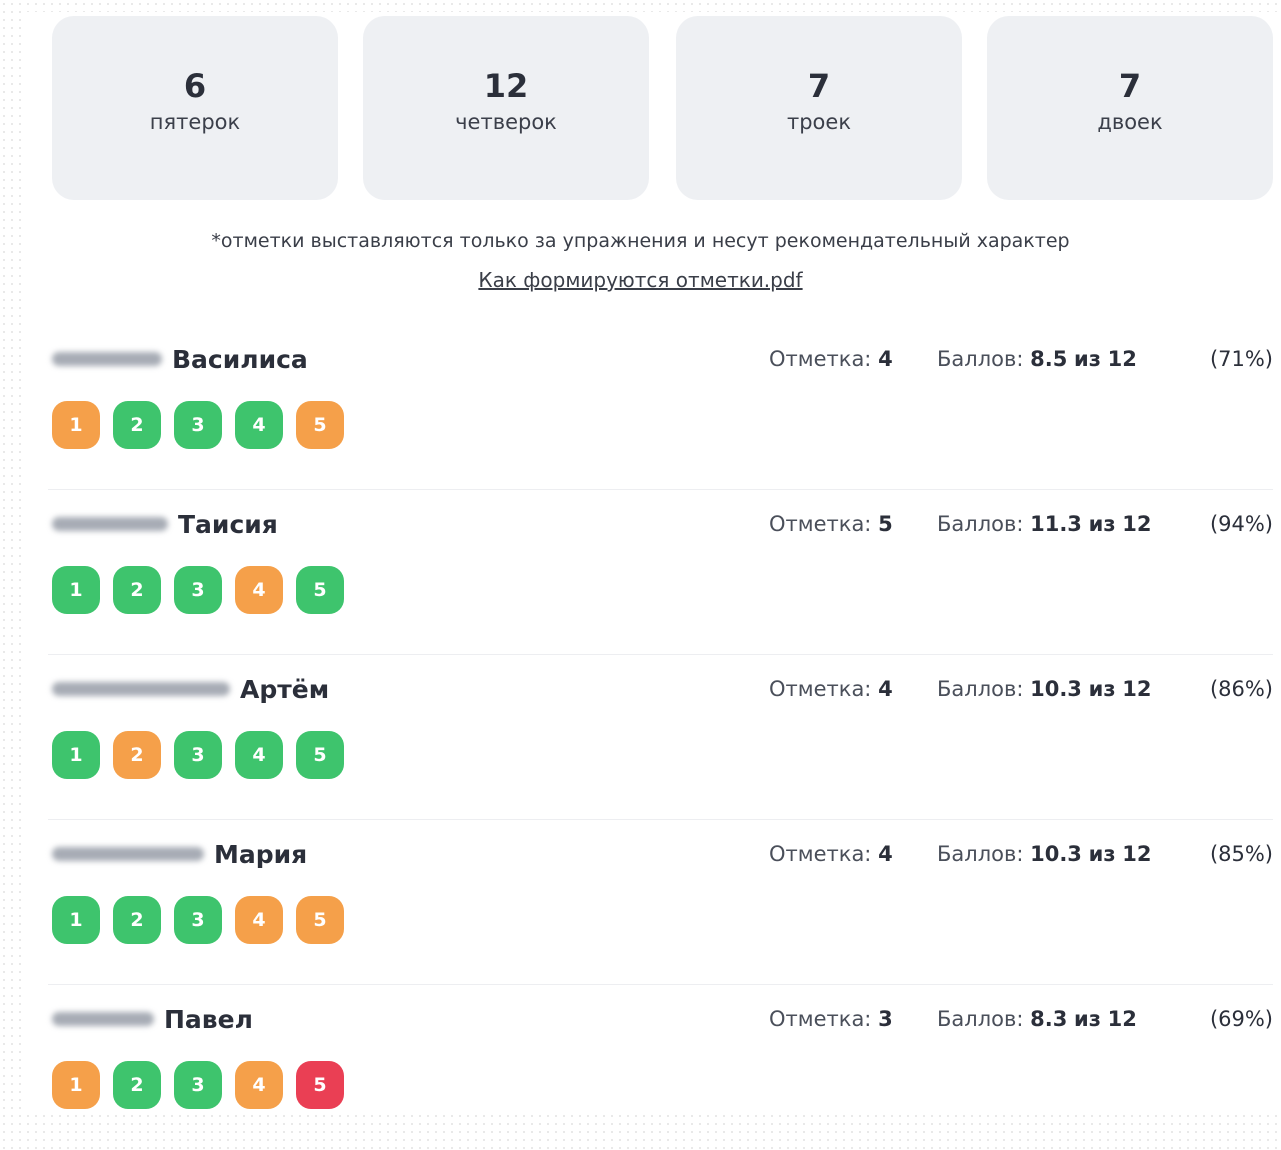 This screenshot has width=1281, height=1150. What do you see at coordinates (1241, 1019) in the screenshot?
I see `score-percent: (69%)` at bounding box center [1241, 1019].